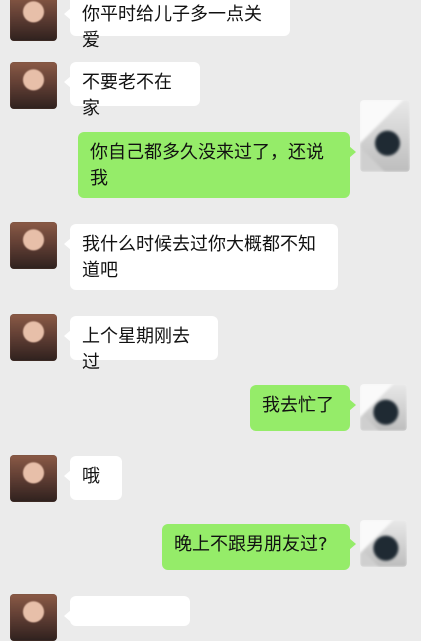  Describe the element at coordinates (303, 408) in the screenshot. I see `outgoing-message-bubble: 我去忙了` at that location.